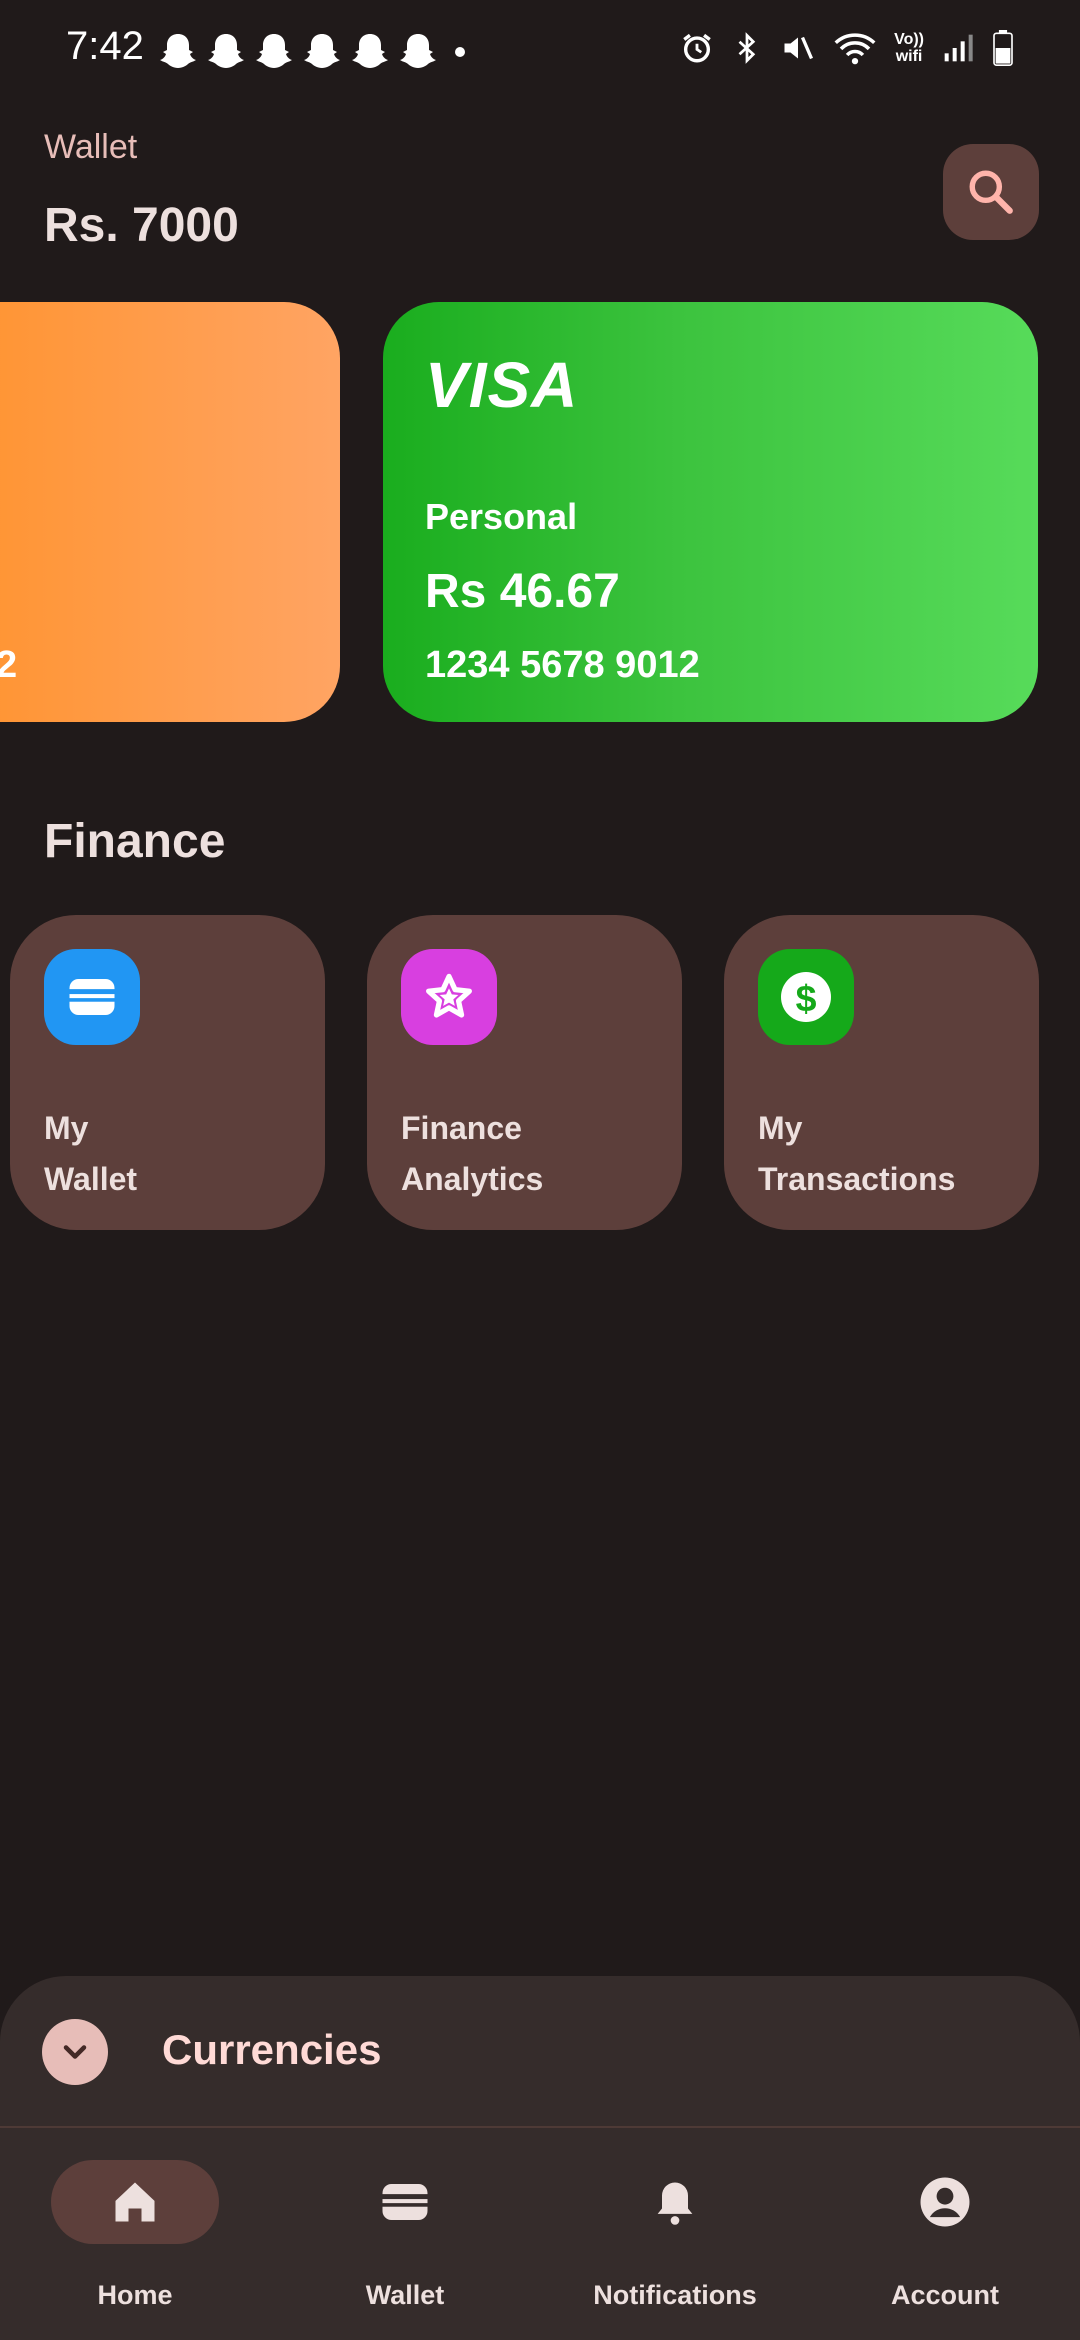 The width and height of the screenshot is (1080, 2340). What do you see at coordinates (958, 48) in the screenshot?
I see `signal-icon` at bounding box center [958, 48].